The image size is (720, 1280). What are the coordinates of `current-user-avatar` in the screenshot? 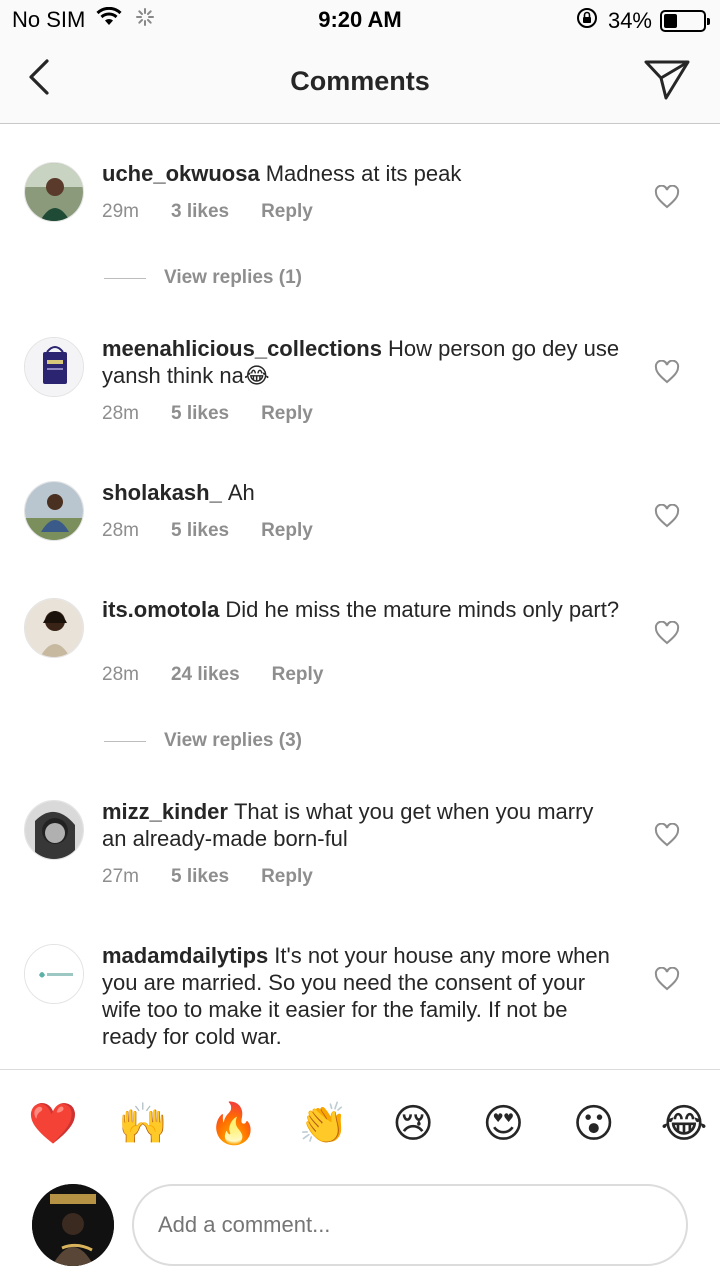 It's located at (73, 1225).